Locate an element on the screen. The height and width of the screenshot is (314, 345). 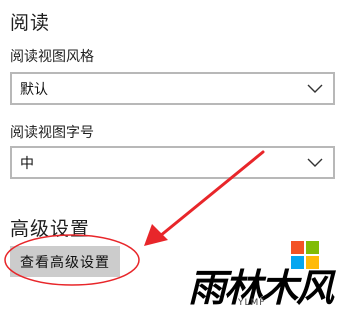
highlight-ellipse is located at coordinates (72, 260).